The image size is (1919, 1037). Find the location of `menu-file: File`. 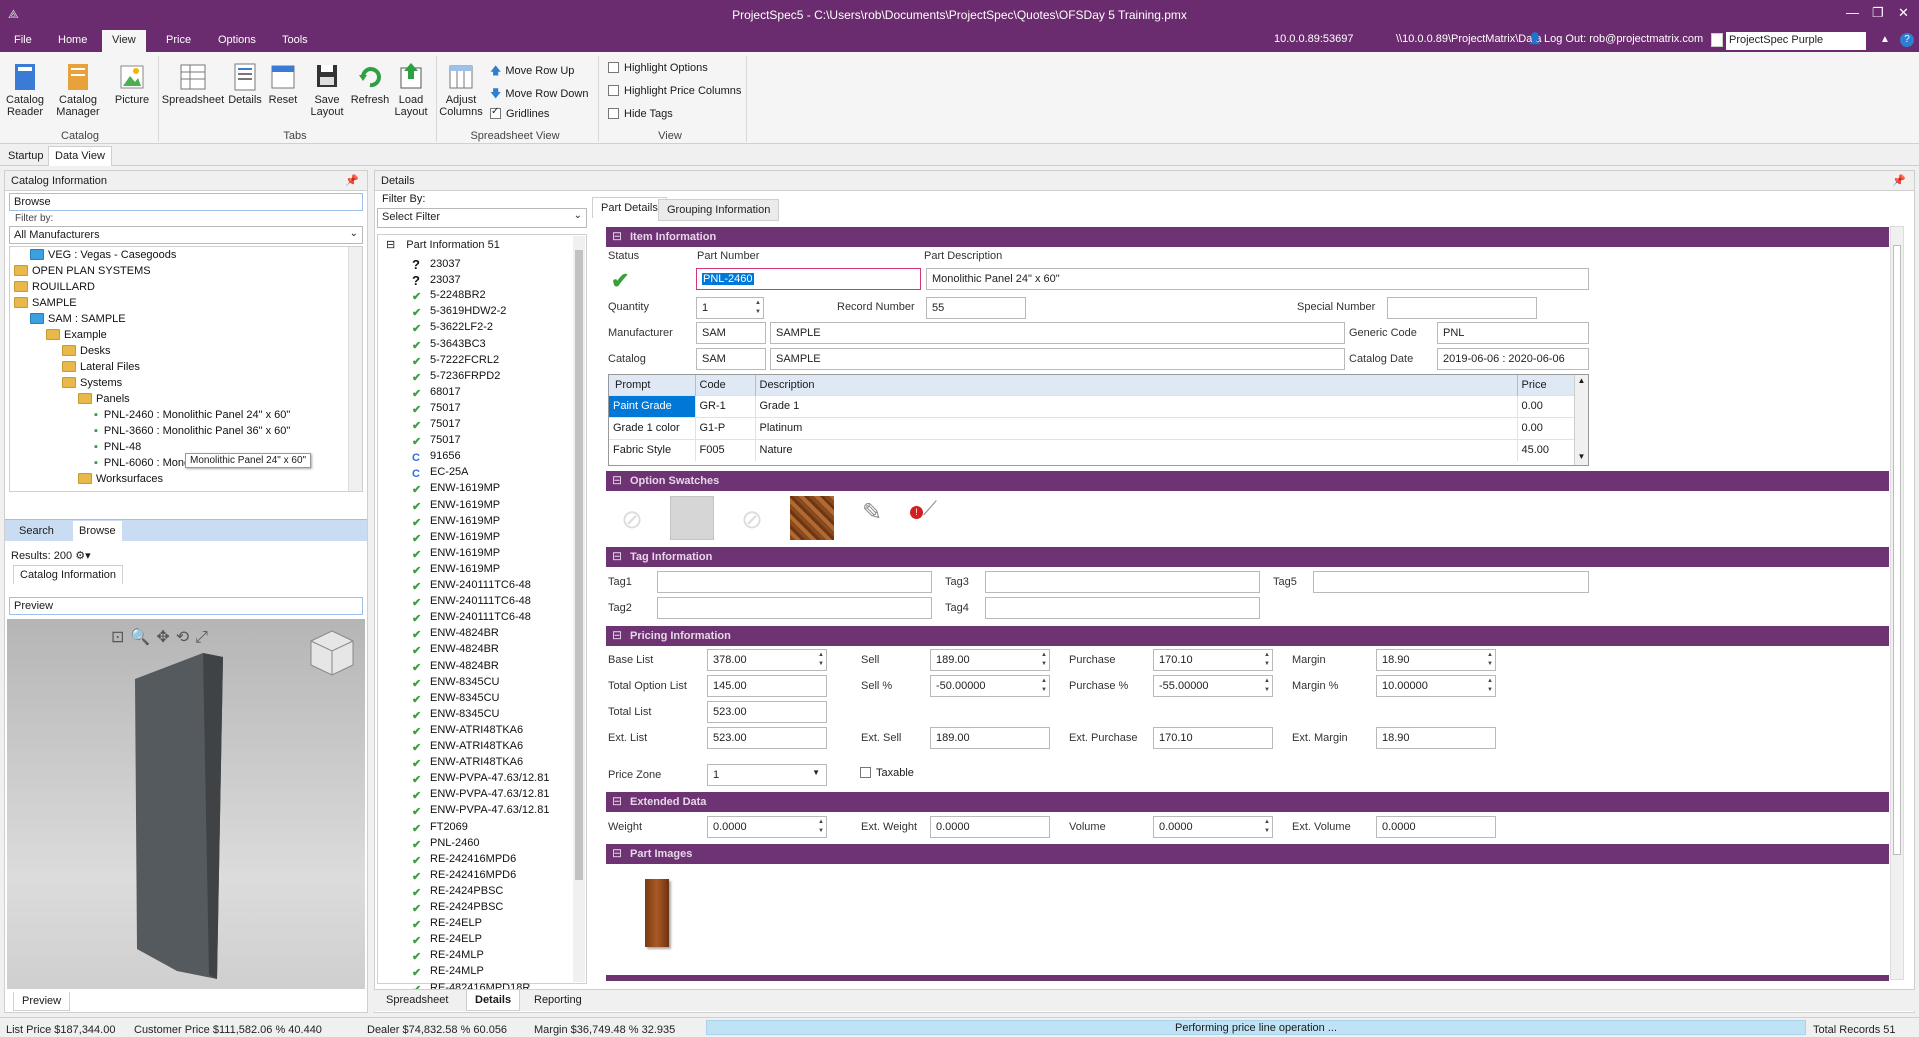

menu-file: File is located at coordinates (23, 40).